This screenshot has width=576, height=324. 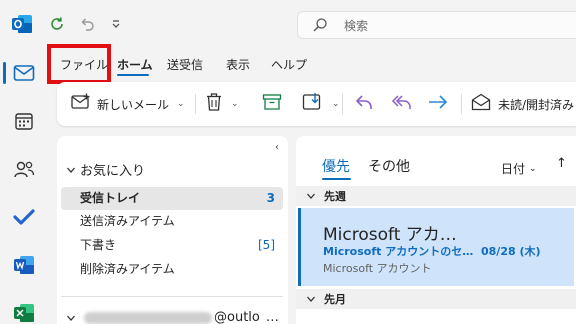 I want to click on tab-focused: 優先, so click(x=336, y=166).